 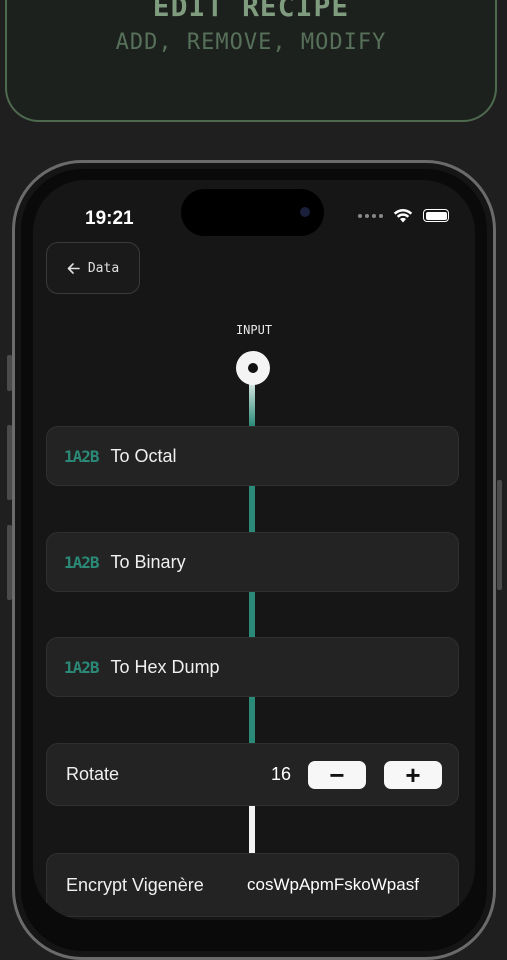 What do you see at coordinates (93, 774) in the screenshot?
I see `rotate-label: Rotate` at bounding box center [93, 774].